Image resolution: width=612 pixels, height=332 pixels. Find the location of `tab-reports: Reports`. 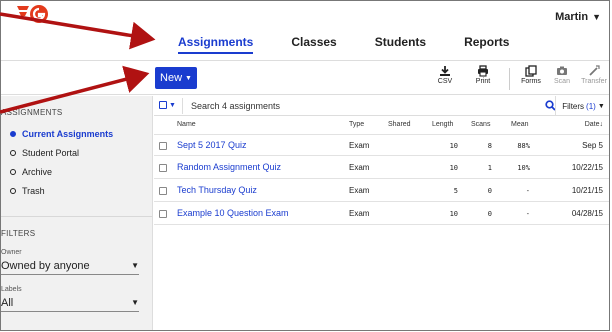

tab-reports: Reports is located at coordinates (486, 44).